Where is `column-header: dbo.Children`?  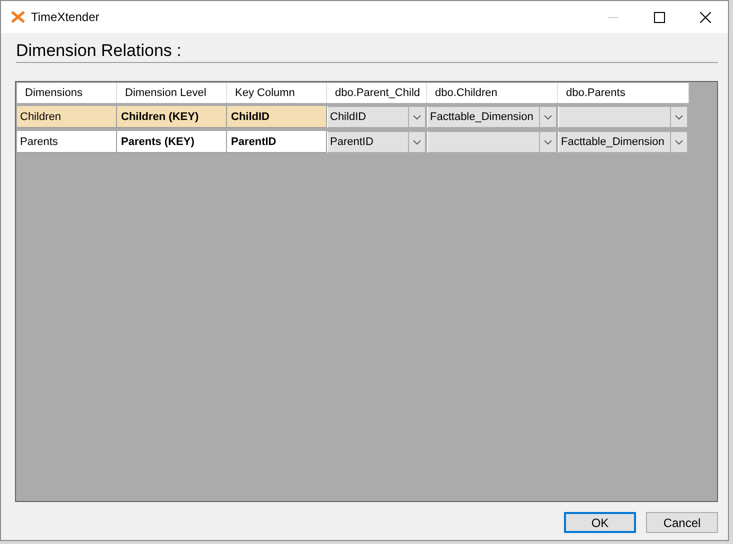 column-header: dbo.Children is located at coordinates (492, 93).